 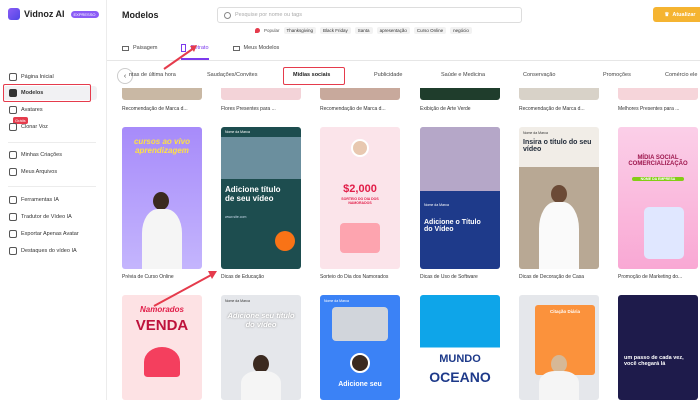 What do you see at coordinates (46, 217) in the screenshot?
I see `sidebar-item-label: Tradutor de Vídeo IA` at bounding box center [46, 217].